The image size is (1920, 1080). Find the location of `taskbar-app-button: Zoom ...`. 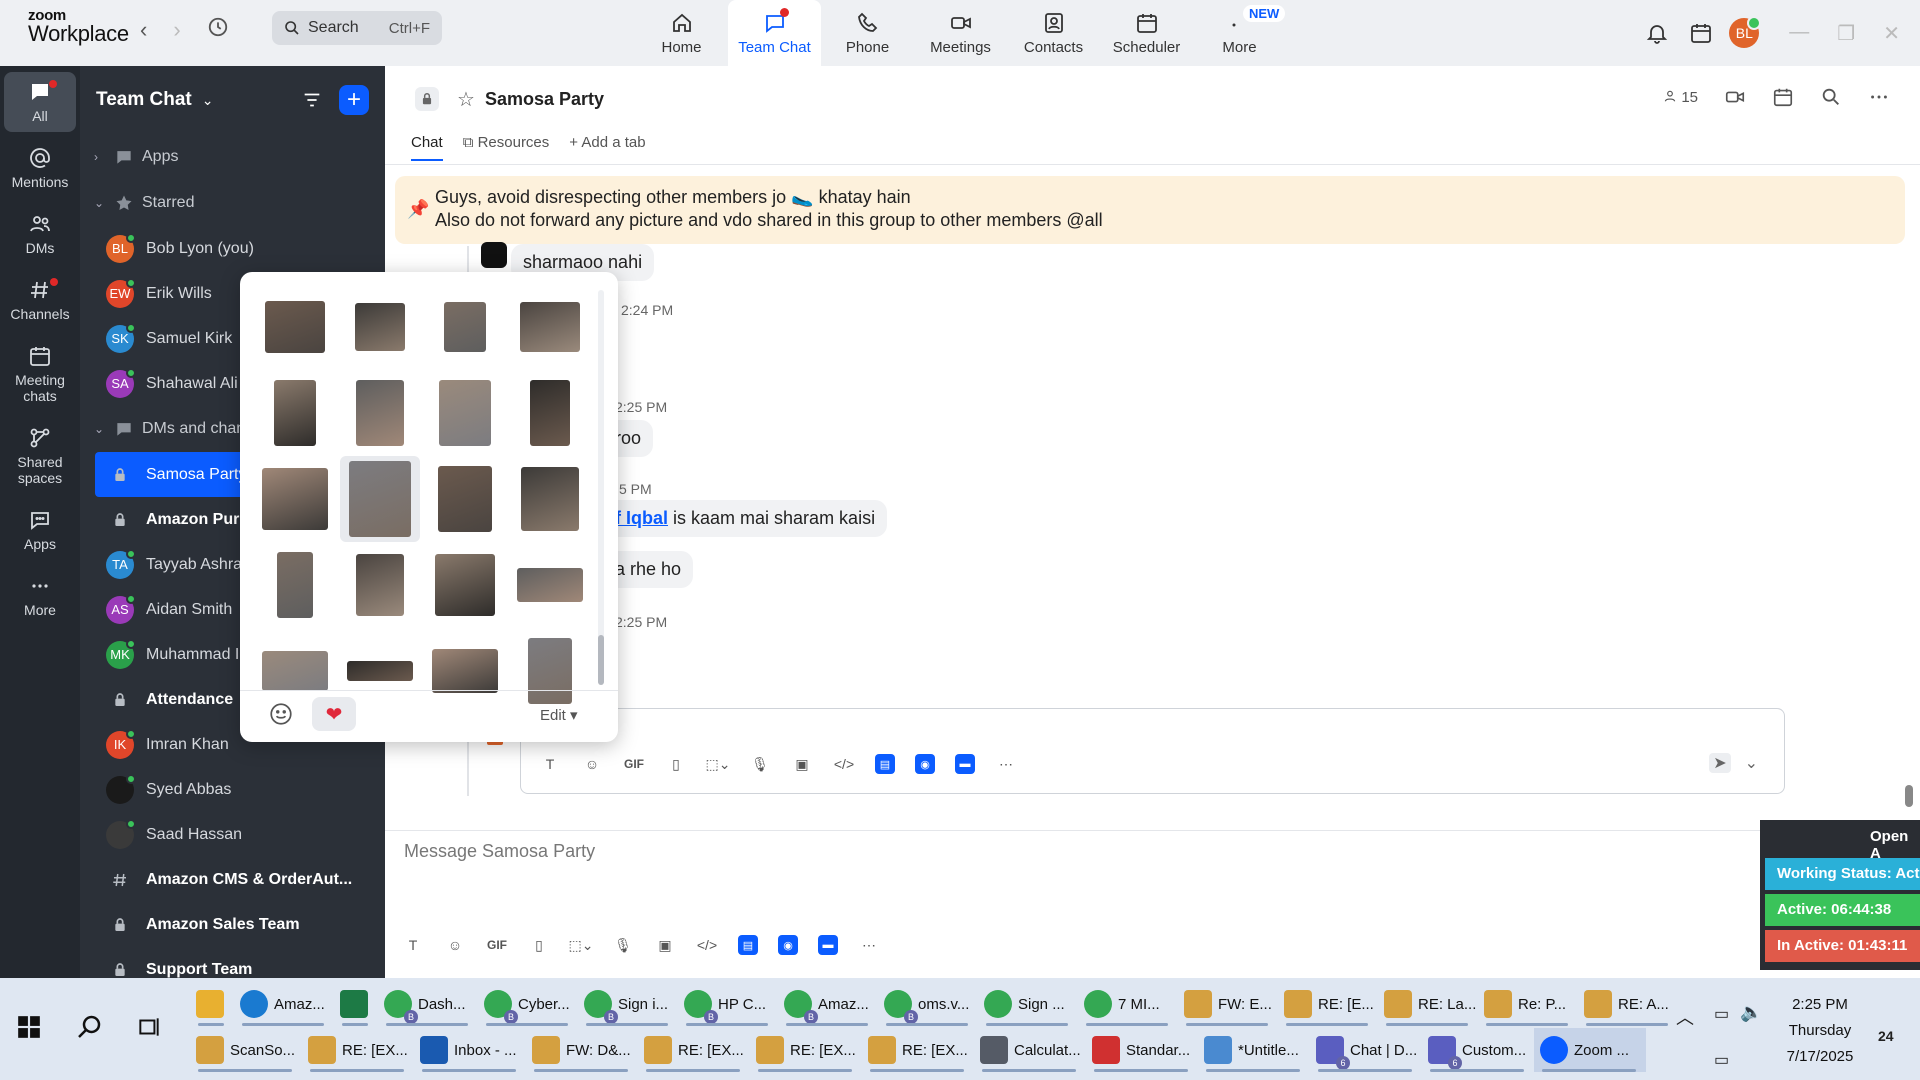

taskbar-app-button: Zoom ... is located at coordinates (1590, 1050).